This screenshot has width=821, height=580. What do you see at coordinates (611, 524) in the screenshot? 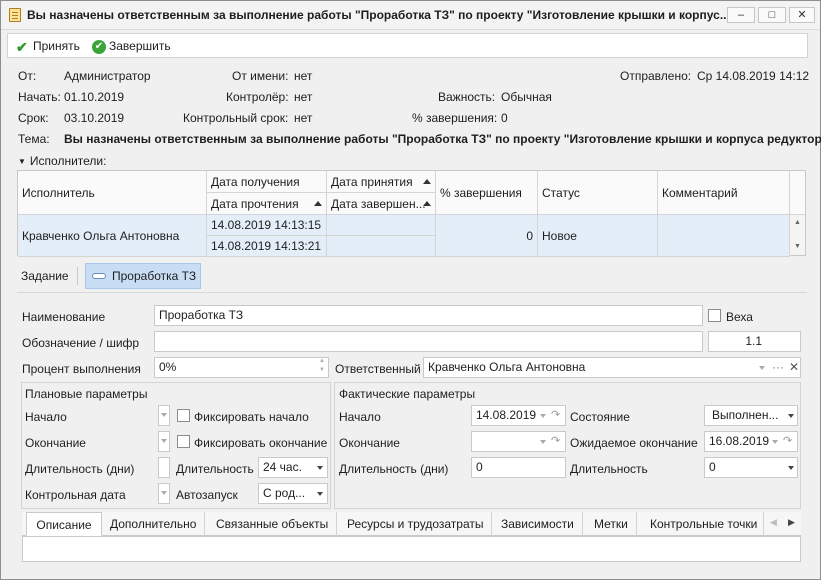
I see `tab-tags: Метки` at bounding box center [611, 524].